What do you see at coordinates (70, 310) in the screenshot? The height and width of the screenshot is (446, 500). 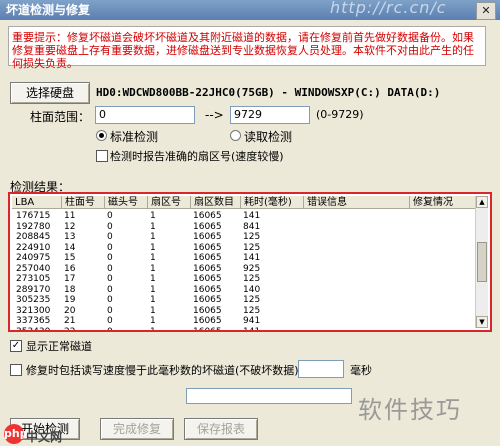 I see `table-cell: 20` at bounding box center [70, 310].